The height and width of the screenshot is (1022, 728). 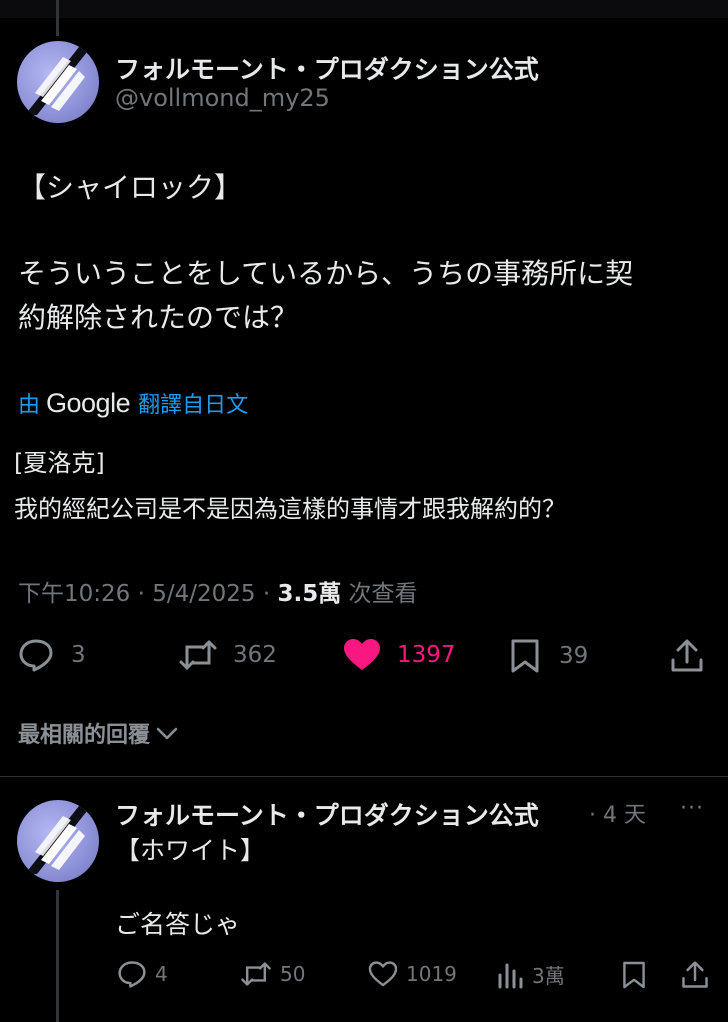 What do you see at coordinates (227, 655) in the screenshot?
I see `repost-button: 362` at bounding box center [227, 655].